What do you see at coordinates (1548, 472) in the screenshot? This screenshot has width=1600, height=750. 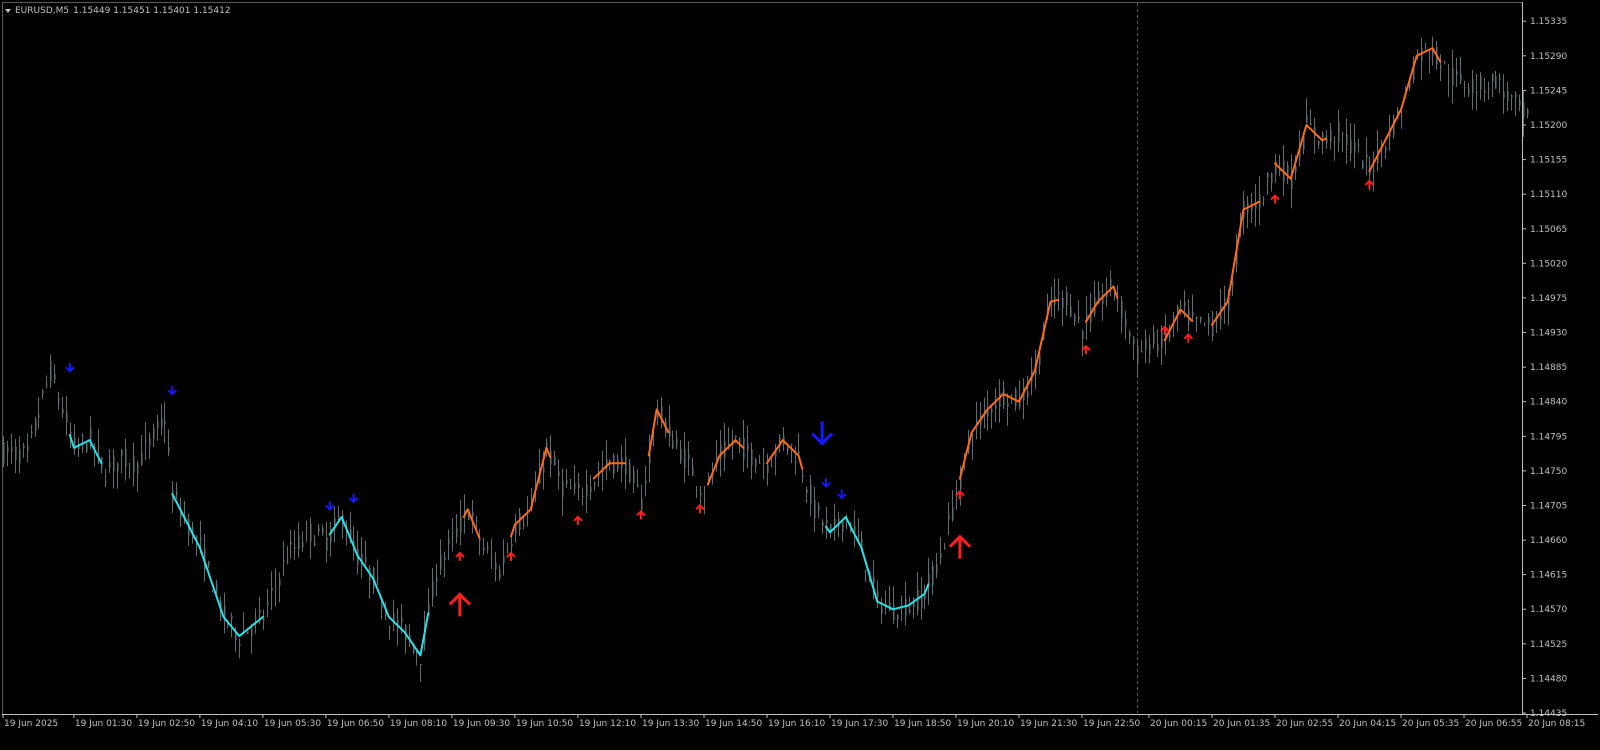 I see `price-tick-label: 1.14750` at bounding box center [1548, 472].